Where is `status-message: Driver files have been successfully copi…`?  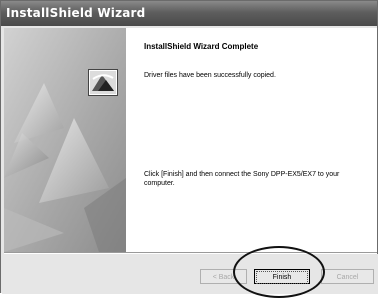 status-message: Driver files have been successfully copi… is located at coordinates (210, 75).